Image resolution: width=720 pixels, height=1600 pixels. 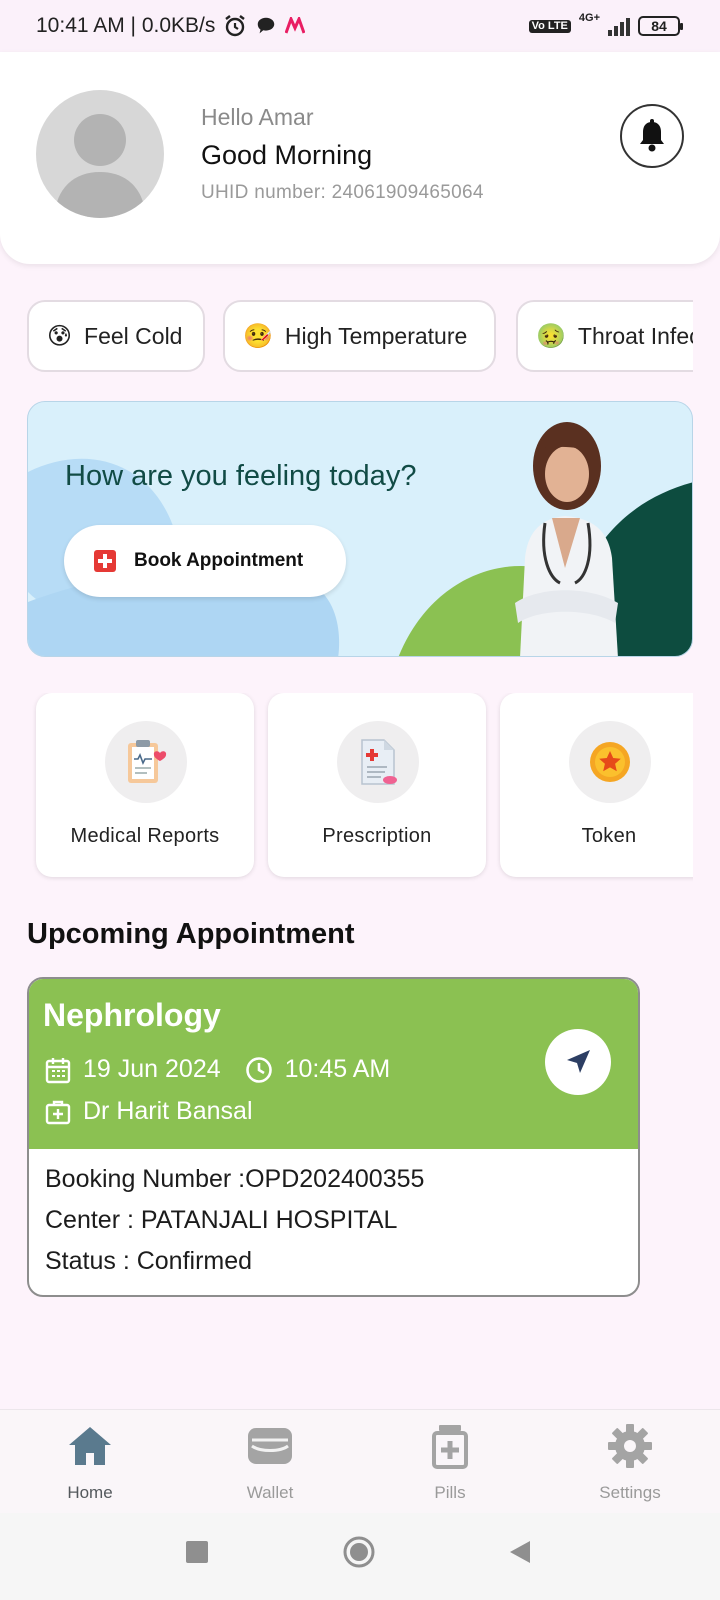 I want to click on nav-item-settings: Settings, so click(x=630, y=1462).